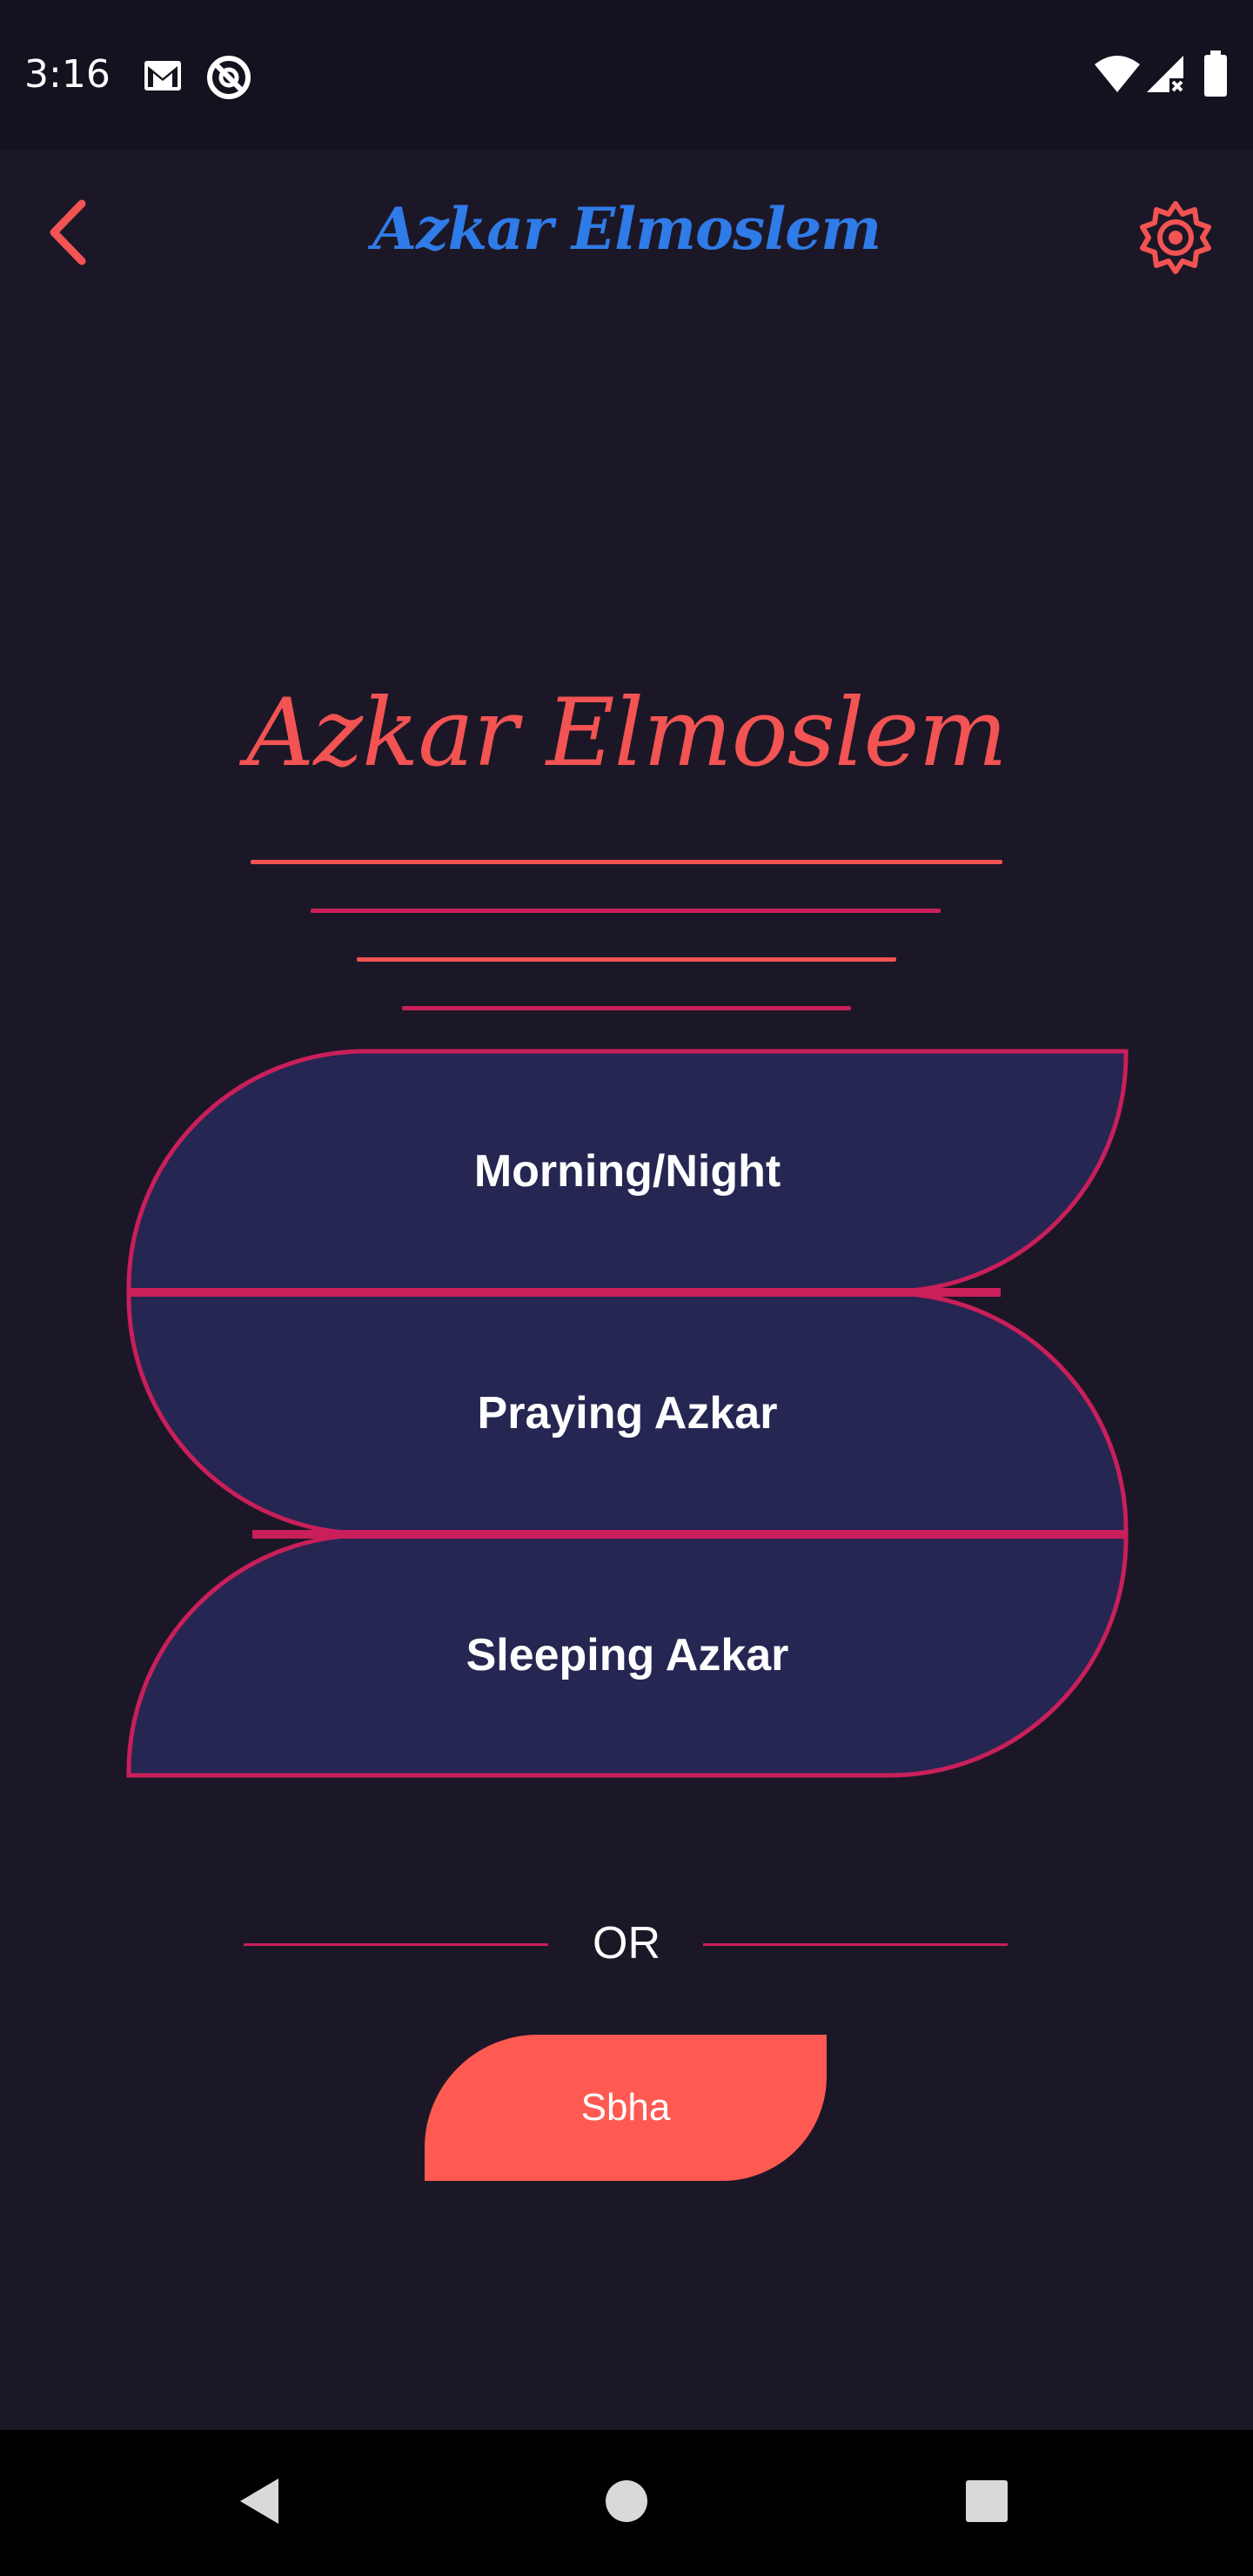 This screenshot has height=2576, width=1253. Describe the element at coordinates (396, 1944) in the screenshot. I see `or-divider-left-line` at that location.